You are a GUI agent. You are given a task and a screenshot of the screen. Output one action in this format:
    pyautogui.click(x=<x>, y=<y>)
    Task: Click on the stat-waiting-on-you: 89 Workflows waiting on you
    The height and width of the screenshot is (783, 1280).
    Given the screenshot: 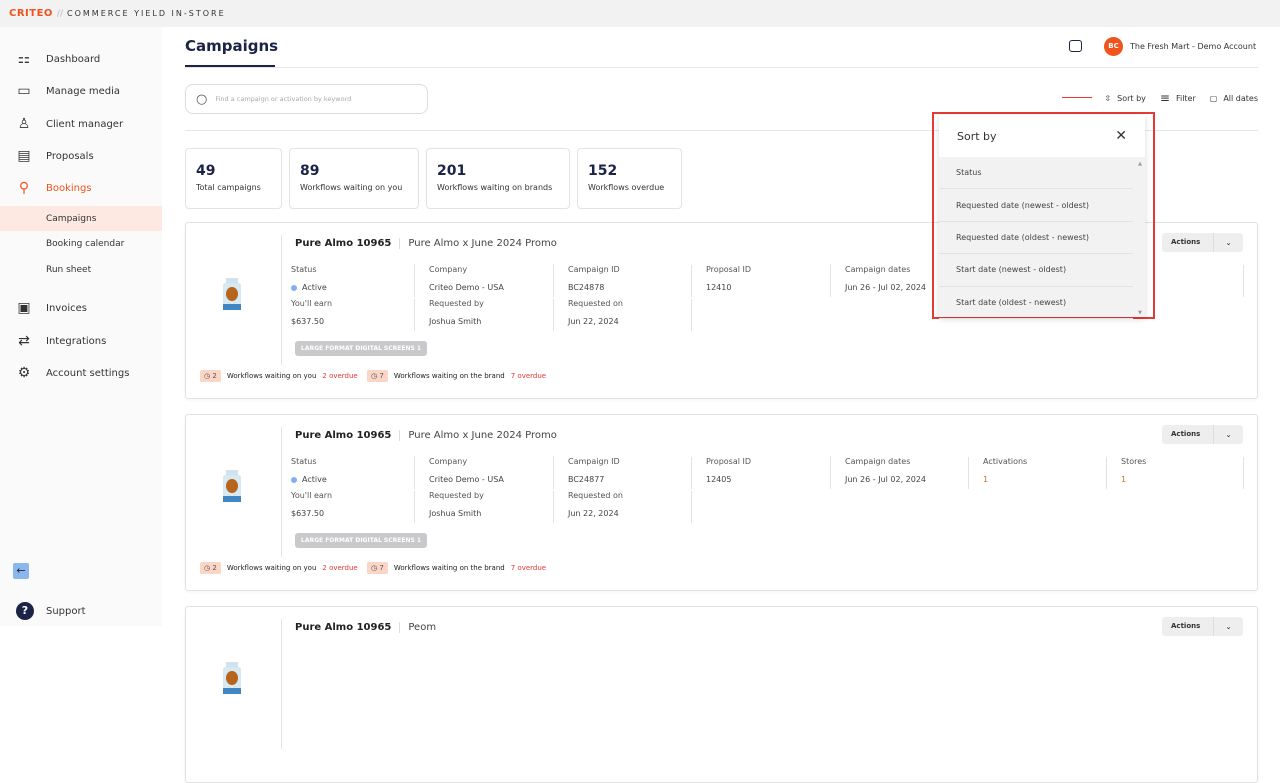 What is the action you would take?
    pyautogui.click(x=354, y=178)
    